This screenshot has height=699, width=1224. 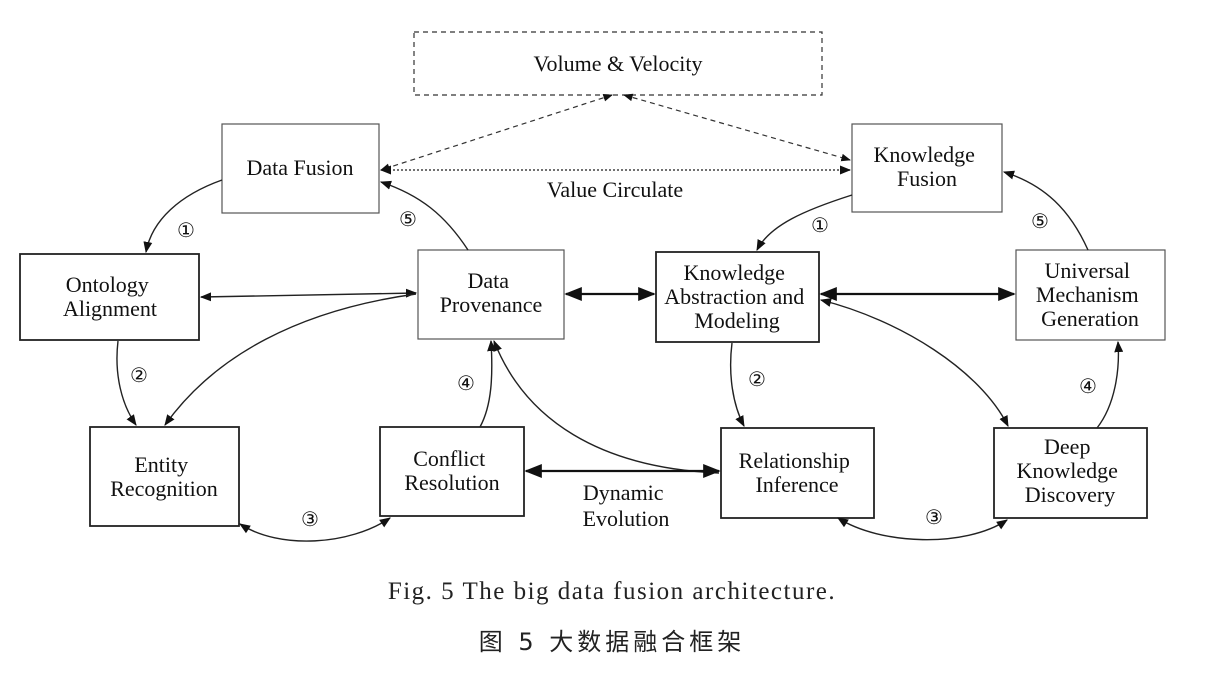 I want to click on arrow-knowledge-fusion-to-abstraction, so click(x=804, y=222).